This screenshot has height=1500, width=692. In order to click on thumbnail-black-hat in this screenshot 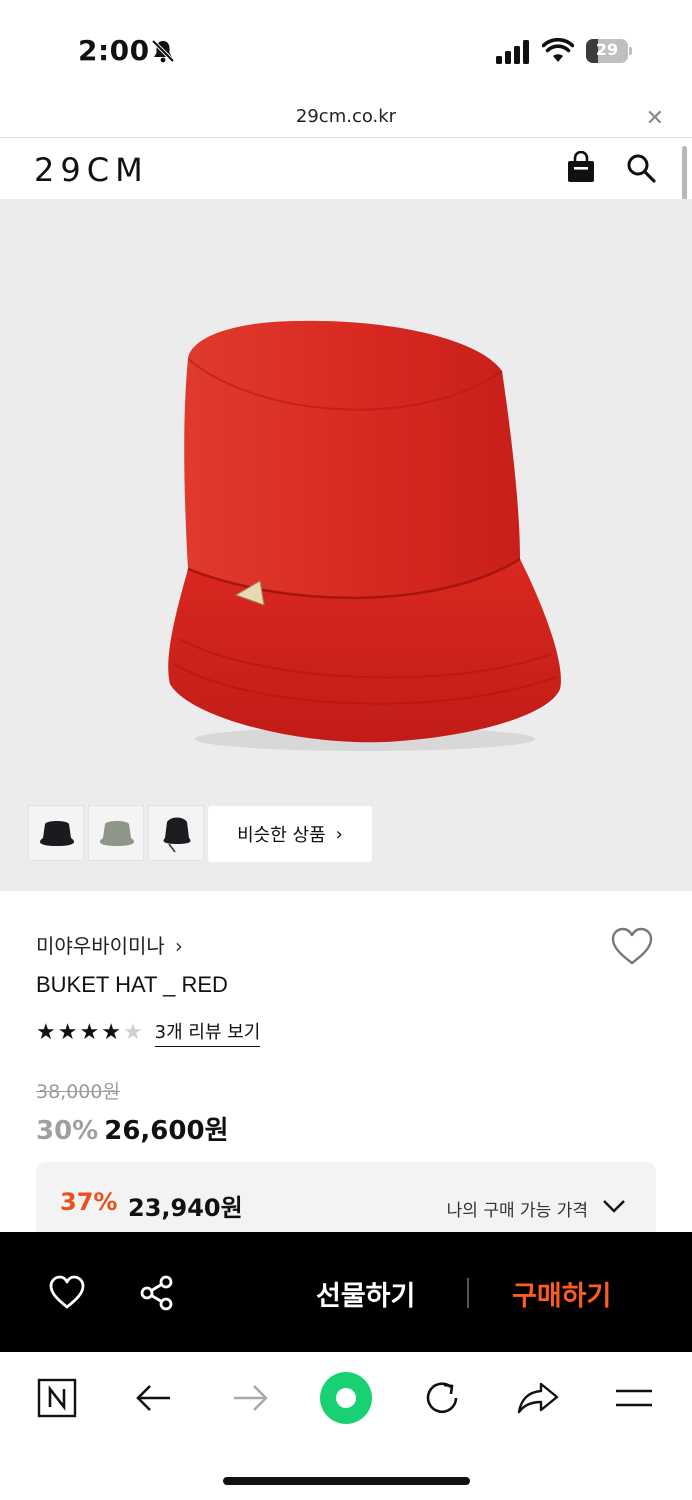, I will do `click(56, 833)`.